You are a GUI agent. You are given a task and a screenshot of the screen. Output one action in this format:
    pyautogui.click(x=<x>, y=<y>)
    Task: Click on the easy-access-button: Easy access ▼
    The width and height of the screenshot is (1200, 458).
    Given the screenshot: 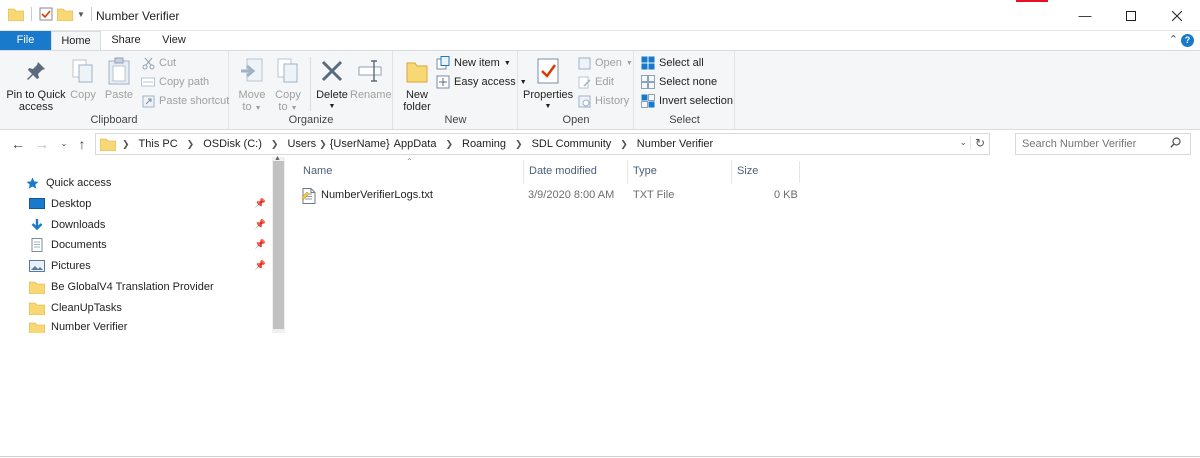 What is the action you would take?
    pyautogui.click(x=481, y=82)
    